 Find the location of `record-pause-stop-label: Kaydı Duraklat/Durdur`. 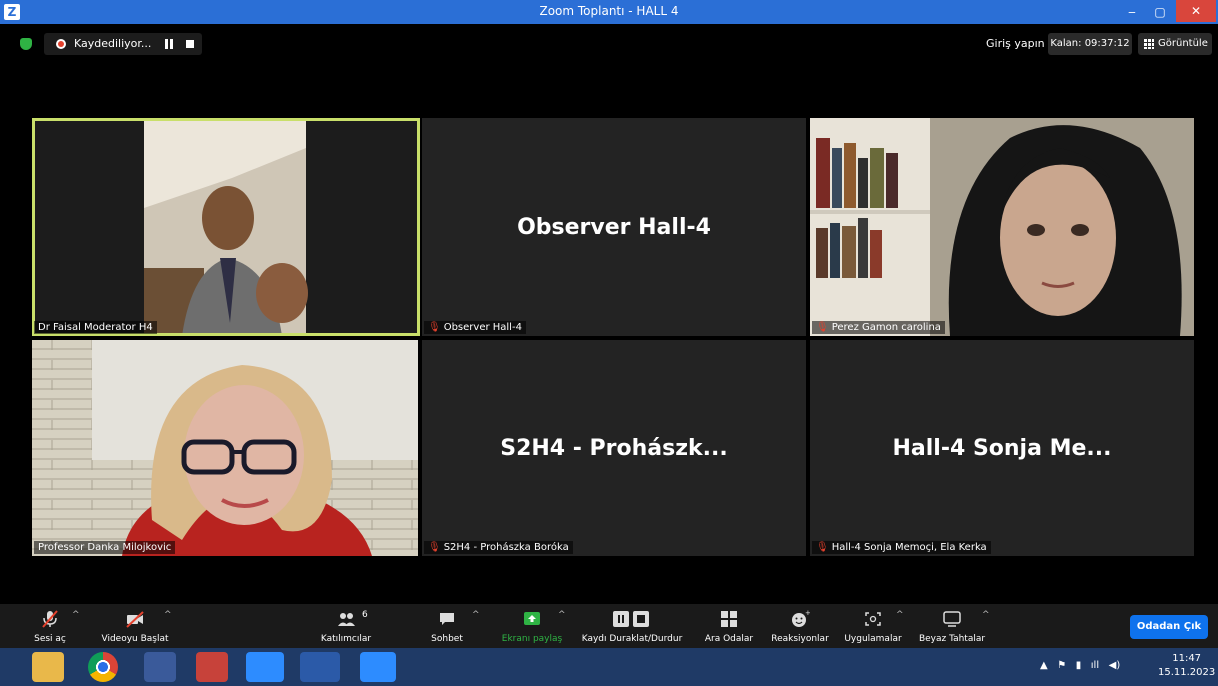

record-pause-stop-label: Kaydı Duraklat/Durdur is located at coordinates (632, 639).